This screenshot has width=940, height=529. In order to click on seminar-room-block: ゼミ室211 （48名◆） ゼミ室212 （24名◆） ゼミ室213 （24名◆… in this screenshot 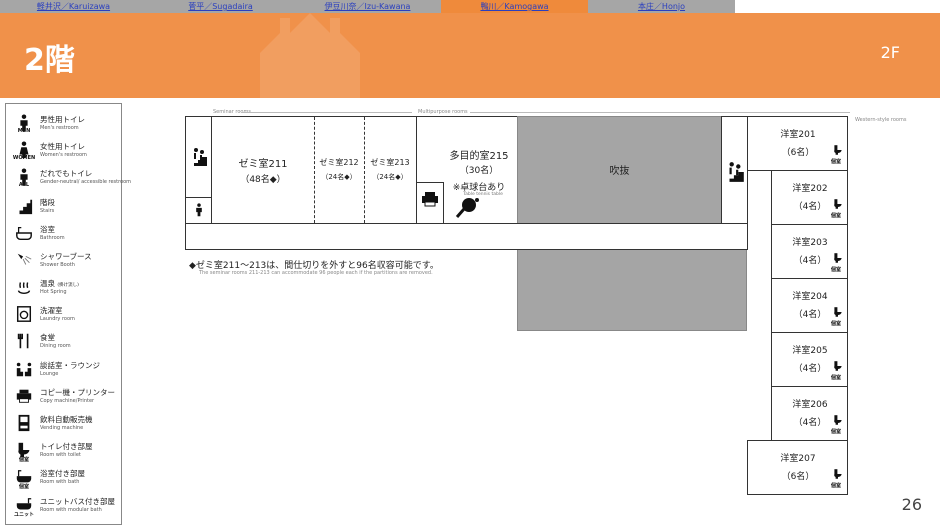, I will do `click(314, 170)`.